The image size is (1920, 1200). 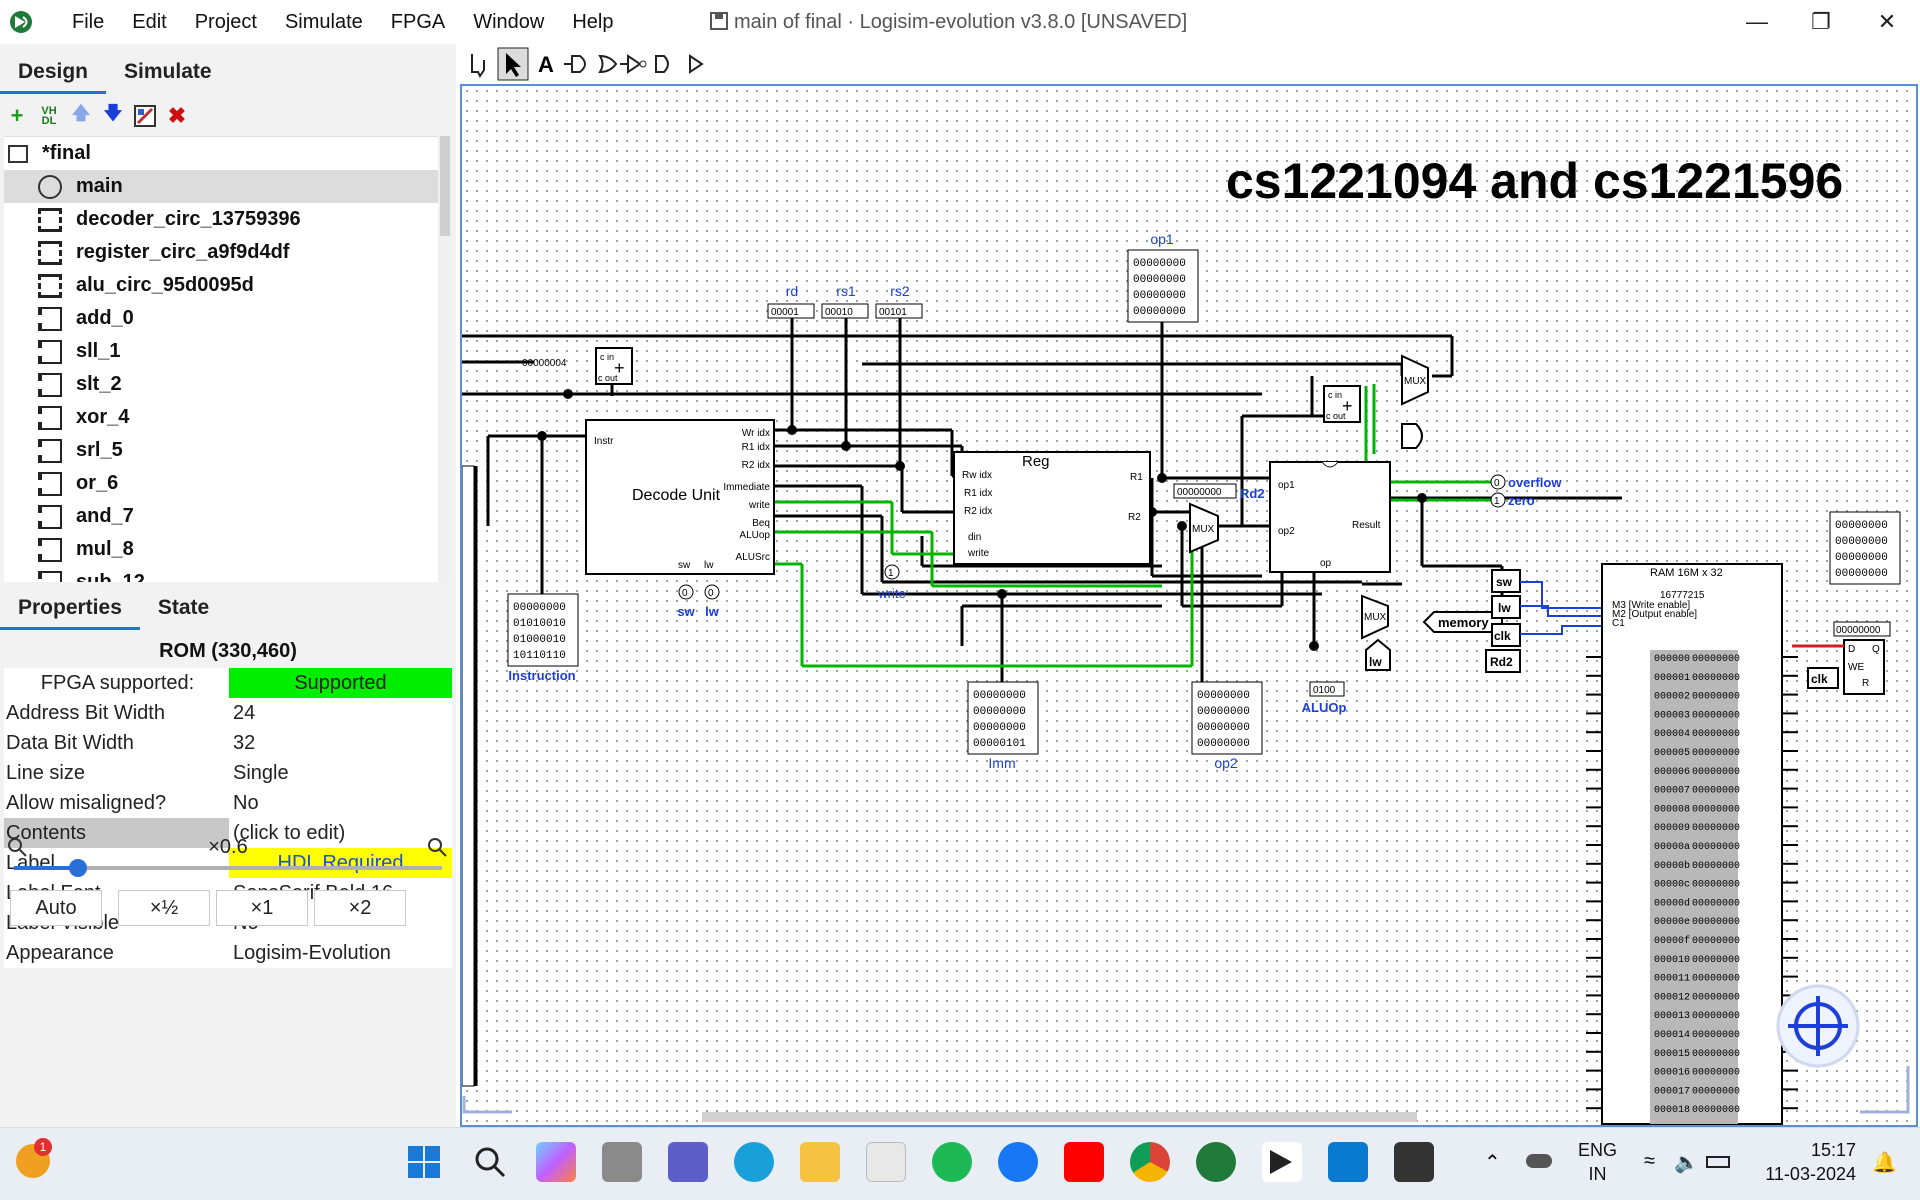 I want to click on file-explorer-icon, so click(x=820, y=1162).